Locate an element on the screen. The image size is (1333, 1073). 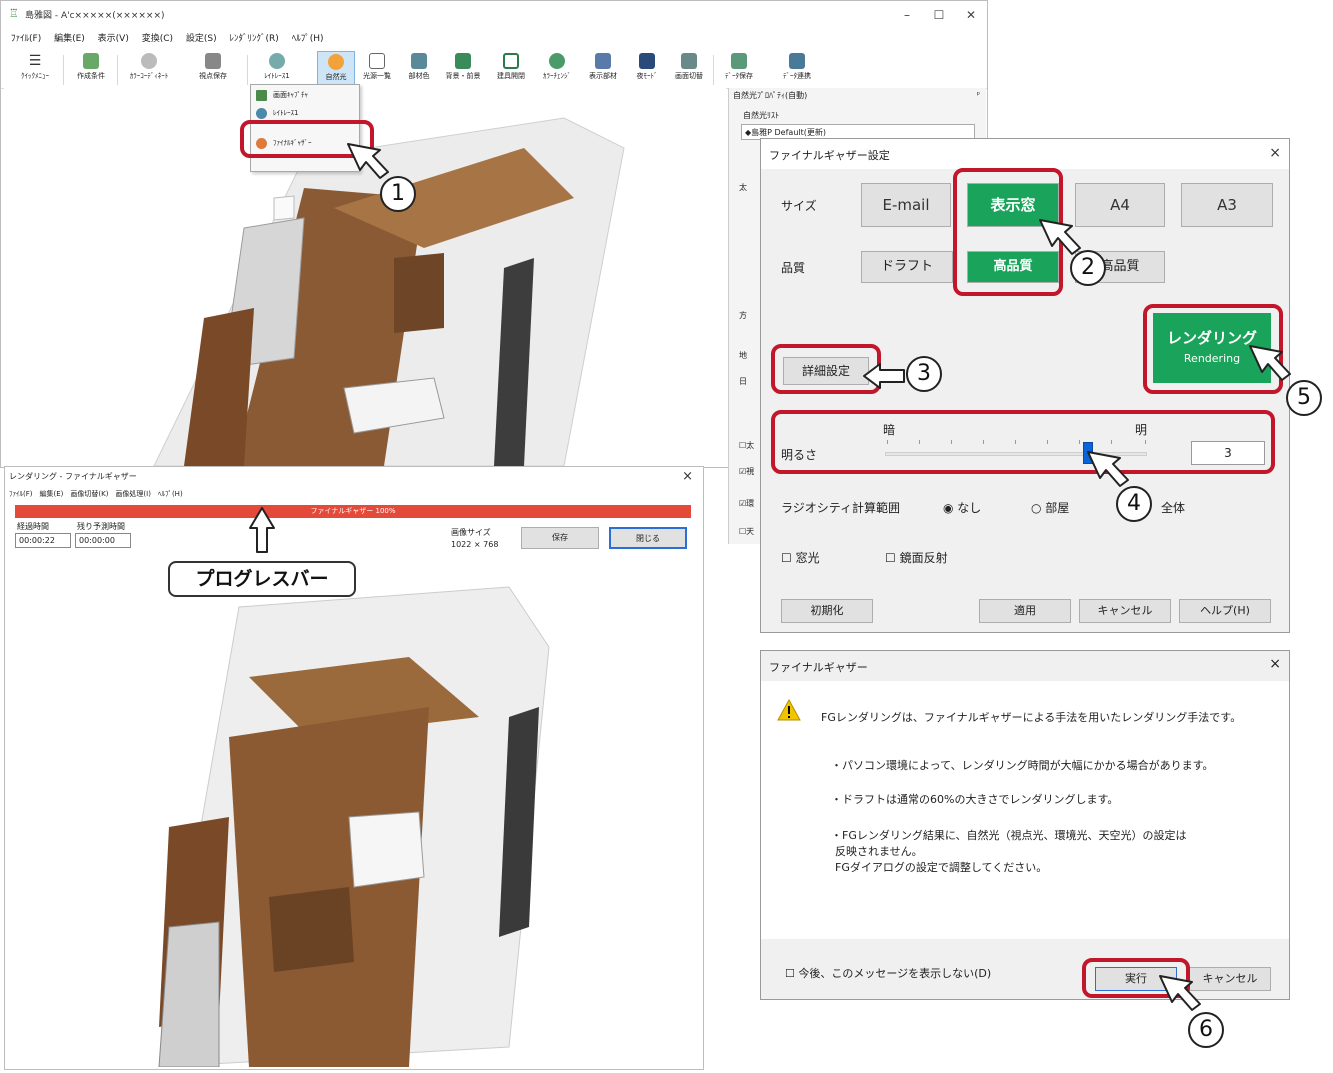
step-number-3: 3 is located at coordinates (924, 374).